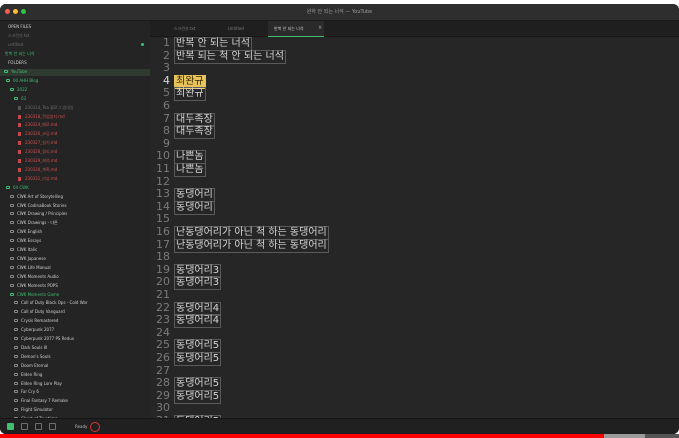 The width and height of the screenshot is (679, 438). Describe the element at coordinates (30, 392) in the screenshot. I see `sidebar-folder-item: Far Cry 6` at that location.